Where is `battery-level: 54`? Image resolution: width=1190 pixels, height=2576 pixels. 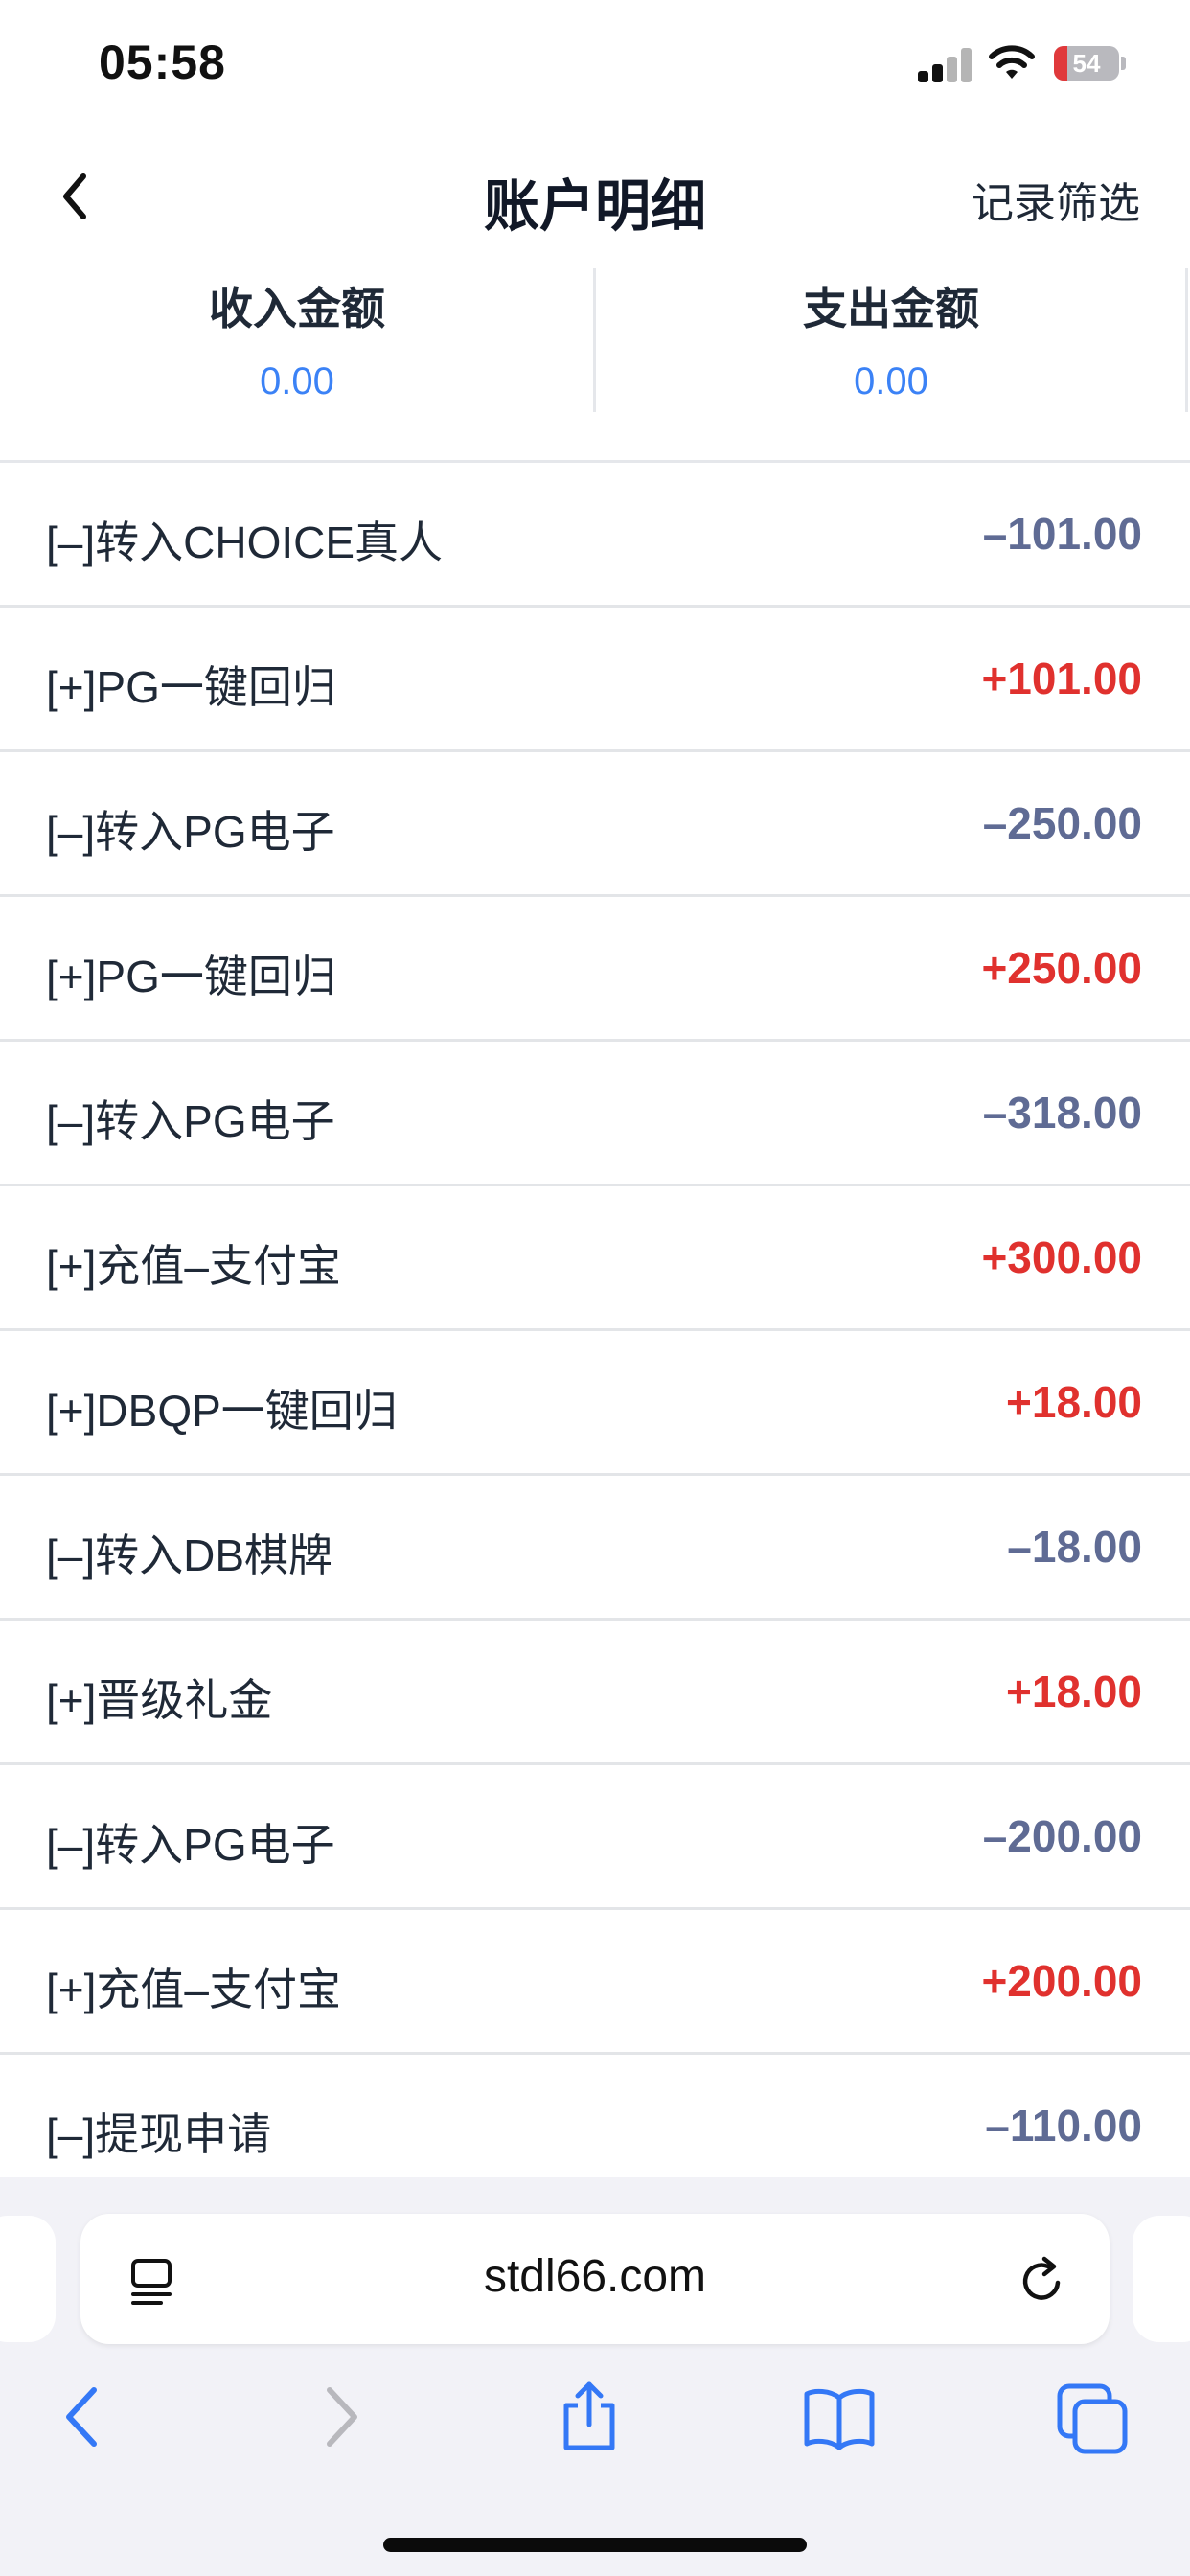
battery-level: 54 is located at coordinates (1087, 63).